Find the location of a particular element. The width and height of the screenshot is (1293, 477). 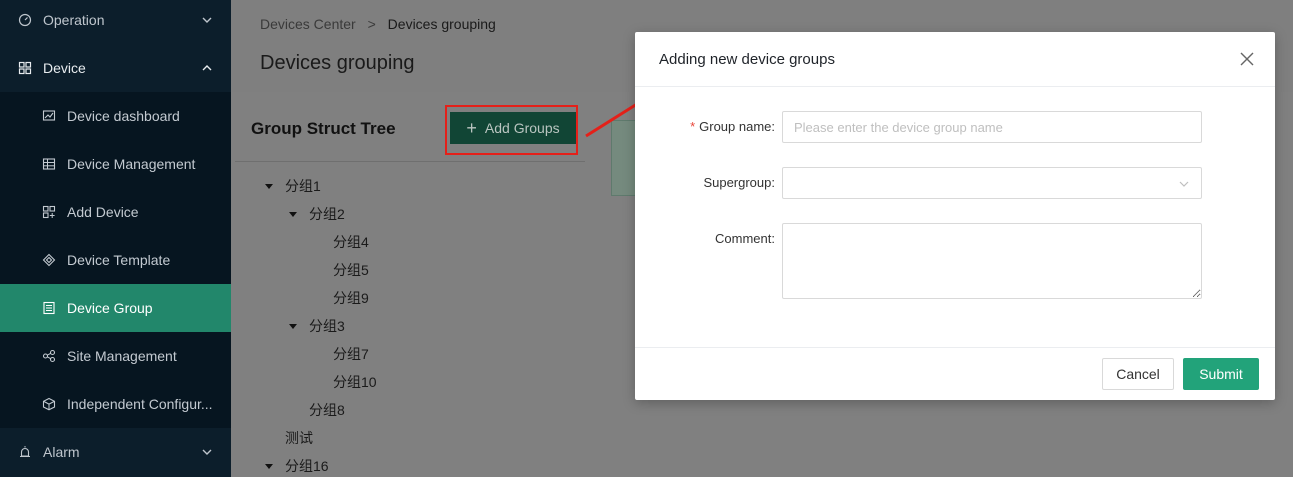

sidebar-item-device-group: Device Group is located at coordinates (115, 308).